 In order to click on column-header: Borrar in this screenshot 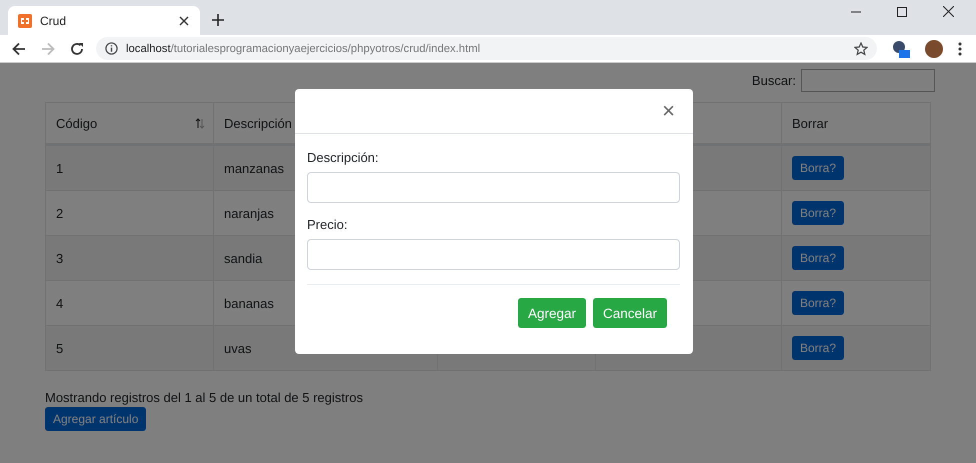, I will do `click(856, 123)`.